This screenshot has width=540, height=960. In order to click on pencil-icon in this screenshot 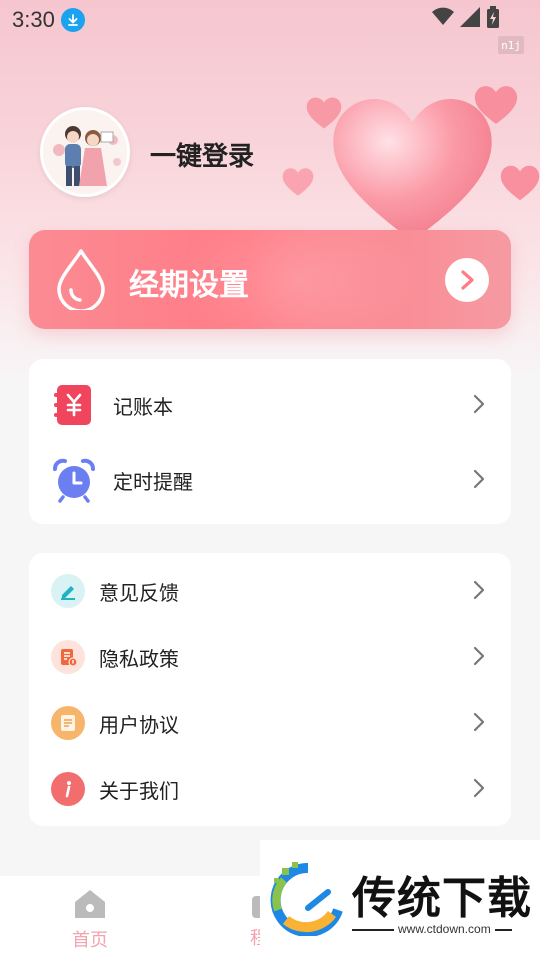, I will do `click(68, 591)`.